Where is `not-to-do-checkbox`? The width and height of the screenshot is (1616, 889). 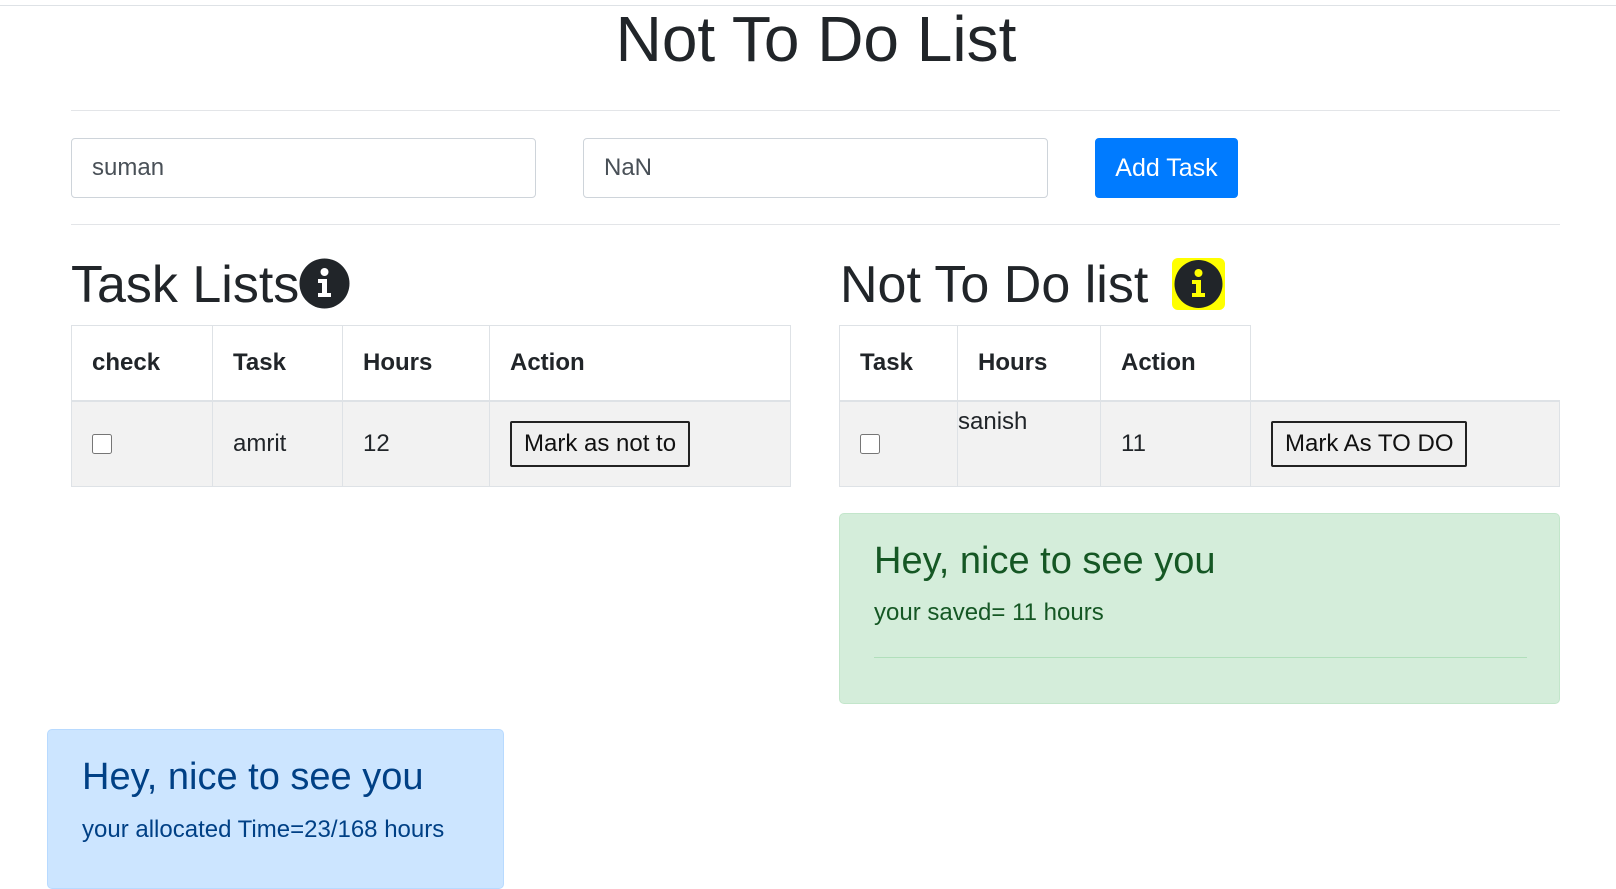
not-to-do-checkbox is located at coordinates (870, 443).